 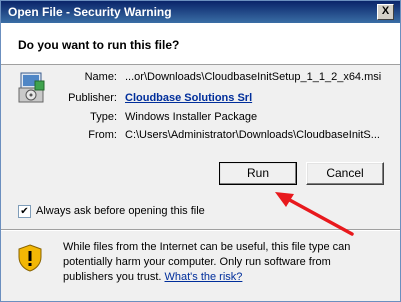 What do you see at coordinates (99, 45) in the screenshot?
I see `prompt-question: Do you want to run this file?` at bounding box center [99, 45].